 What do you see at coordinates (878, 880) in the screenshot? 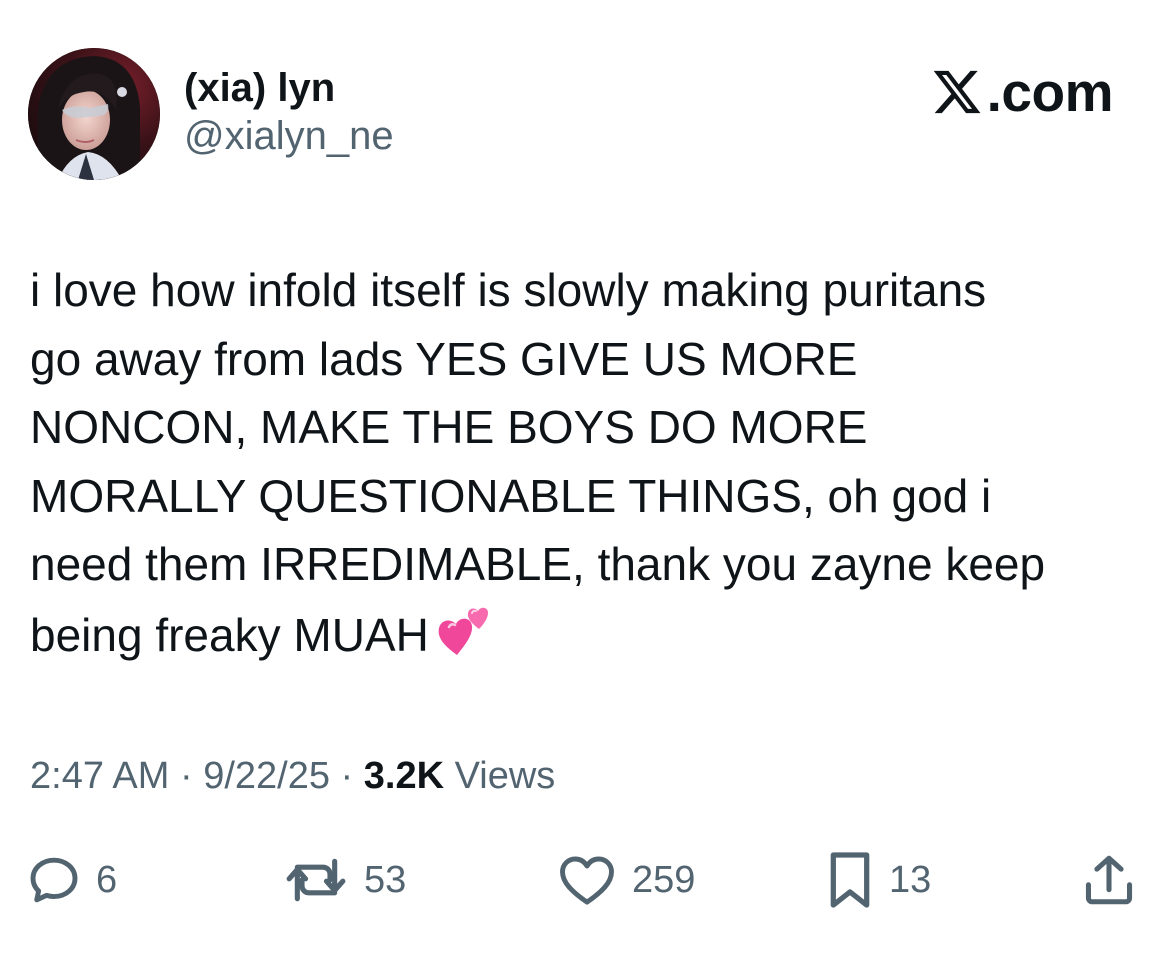
I see `bookmark-button: 13` at bounding box center [878, 880].